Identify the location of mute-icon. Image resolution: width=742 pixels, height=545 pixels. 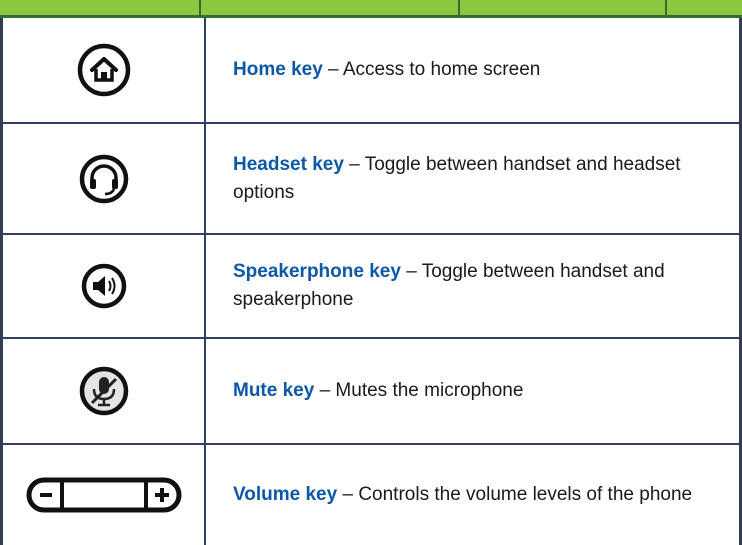
(103, 391).